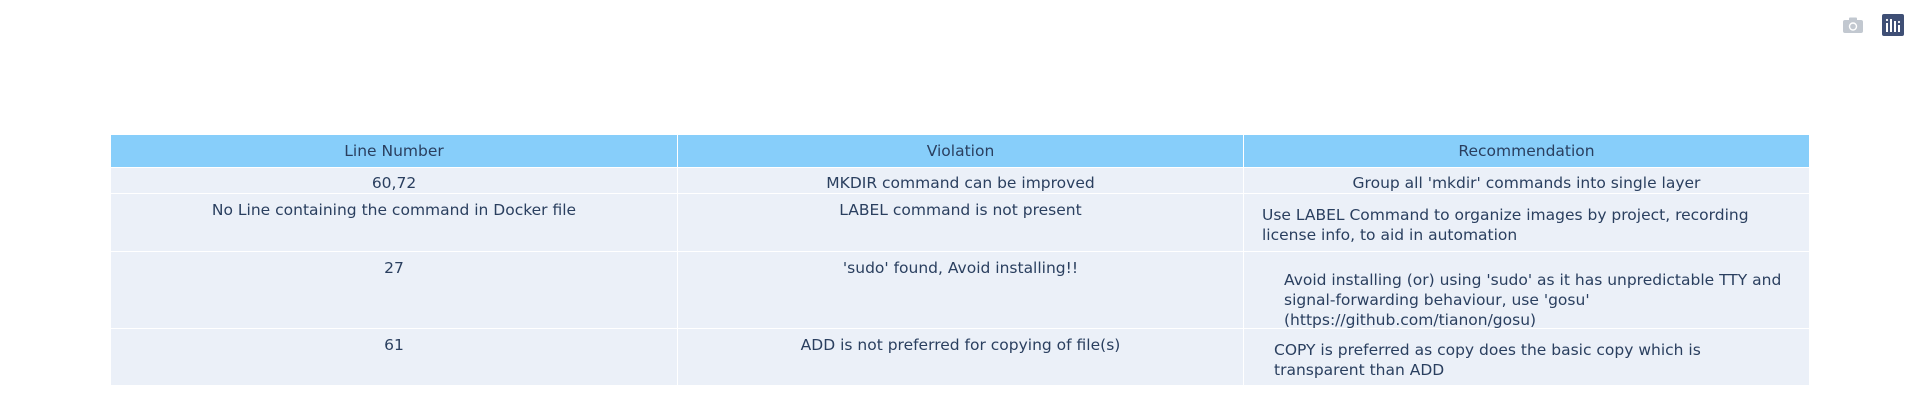 This screenshot has width=1920, height=411. I want to click on table-cell-line: 60,72, so click(394, 181).